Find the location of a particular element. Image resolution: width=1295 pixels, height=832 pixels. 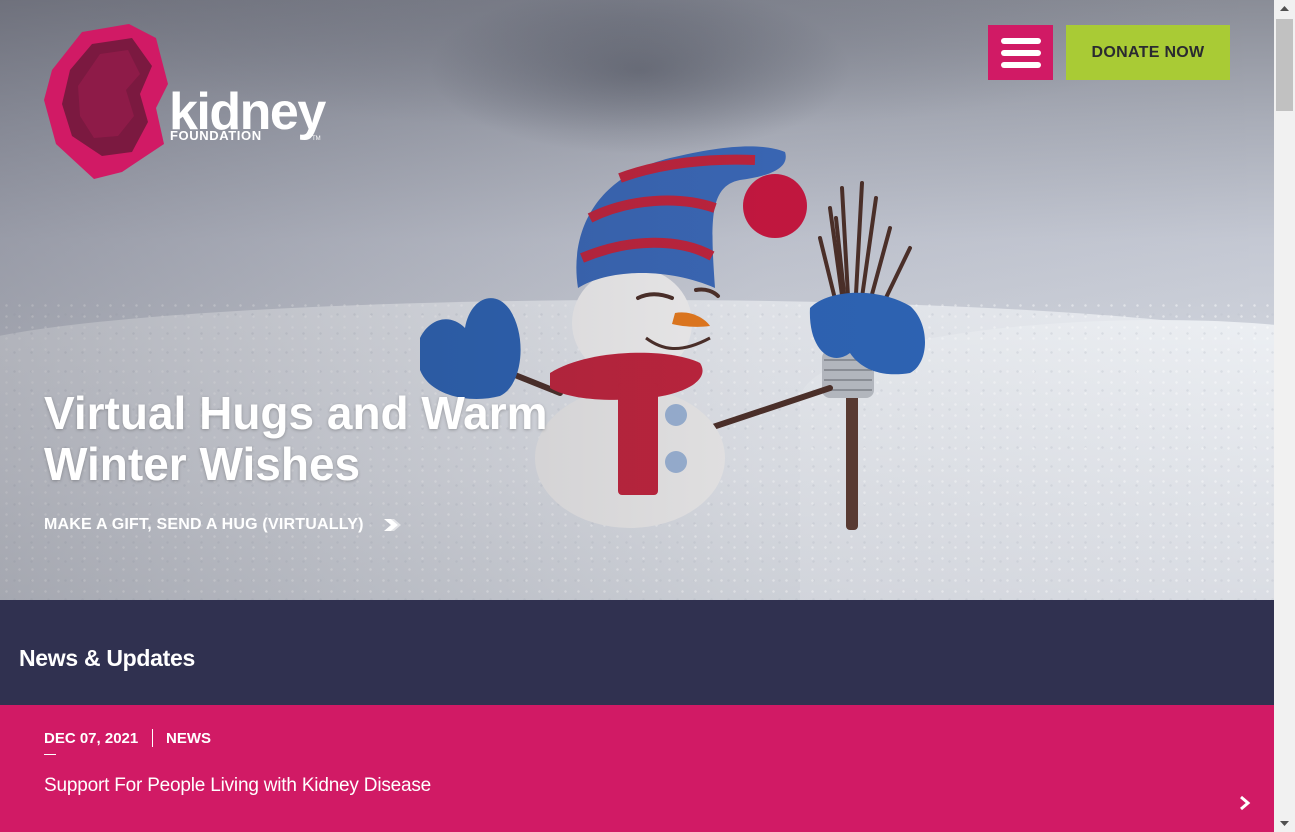

make-a-gift-link: MAKE A GIFT, SEND A HUG (VIRTUALLY) is located at coordinates (223, 525).